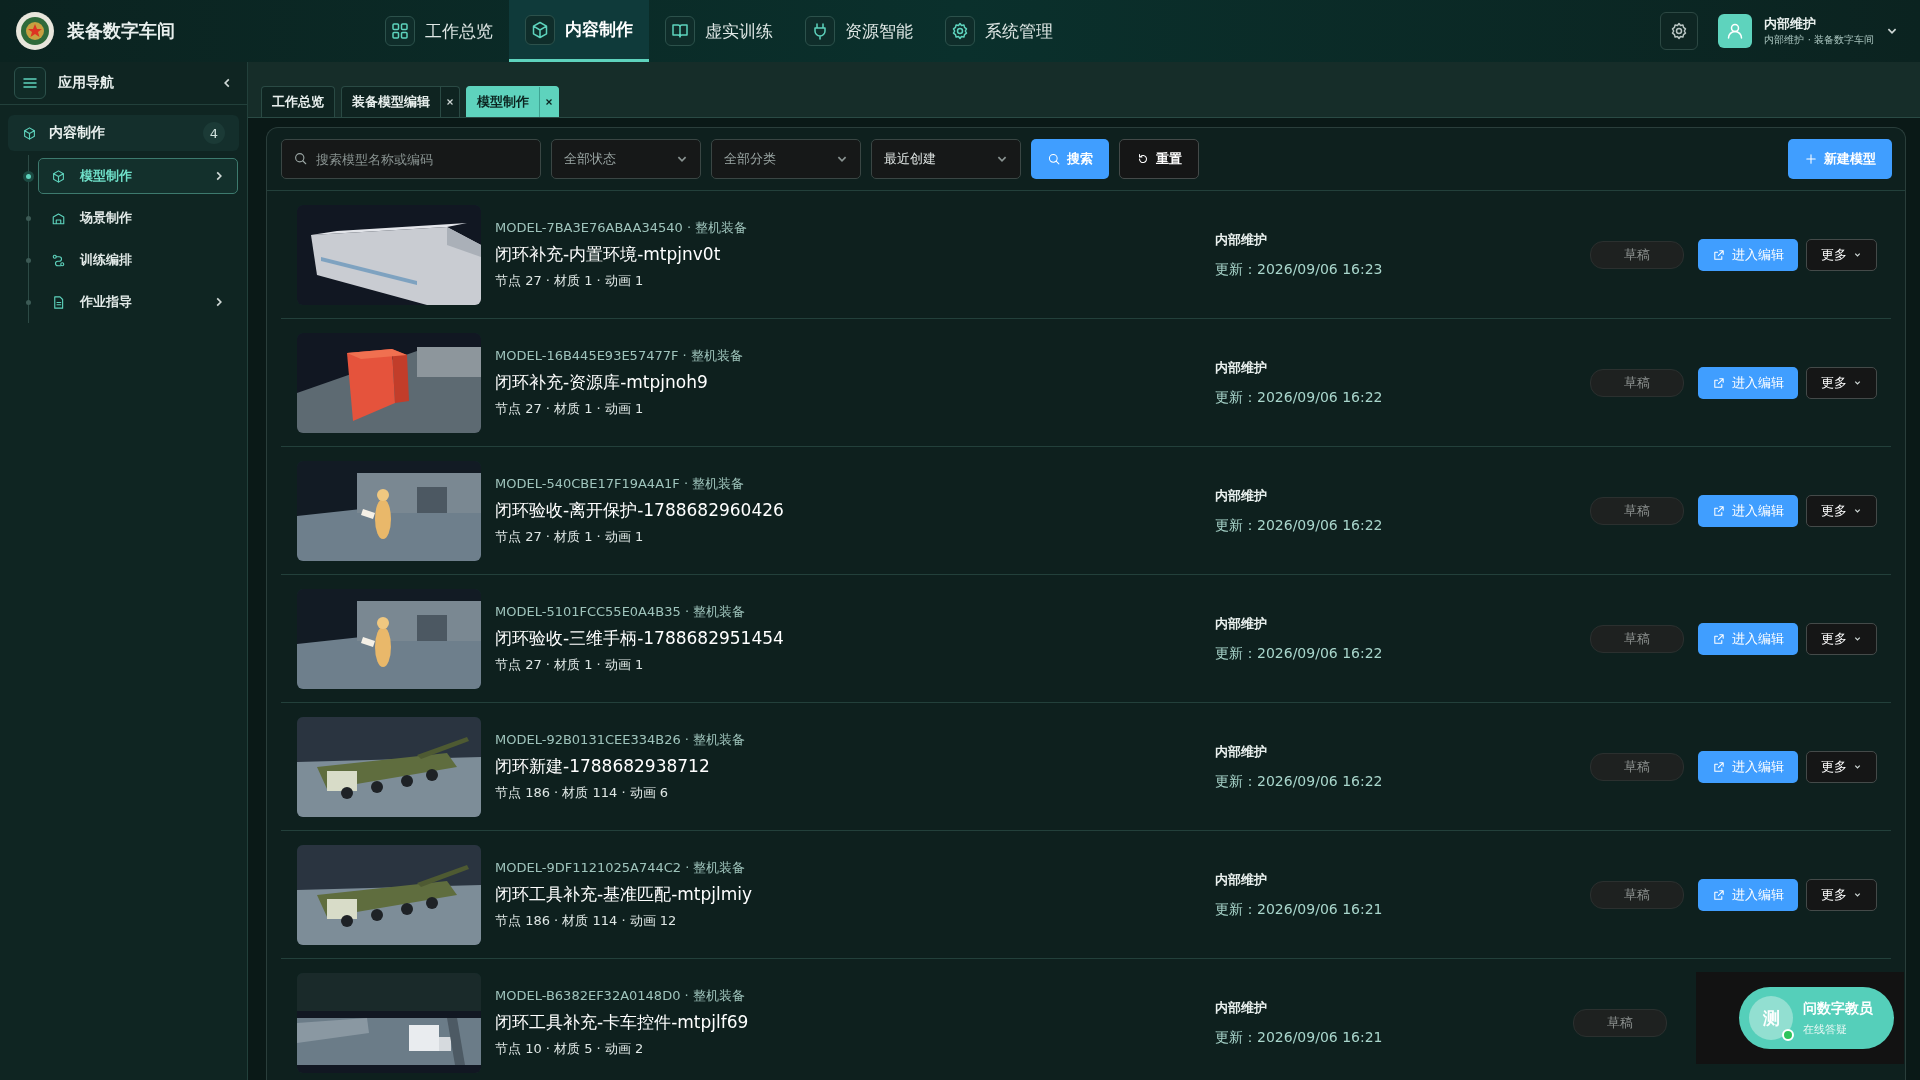 The width and height of the screenshot is (1920, 1080). Describe the element at coordinates (786, 159) in the screenshot. I see `dropdown: 全部分类` at that location.